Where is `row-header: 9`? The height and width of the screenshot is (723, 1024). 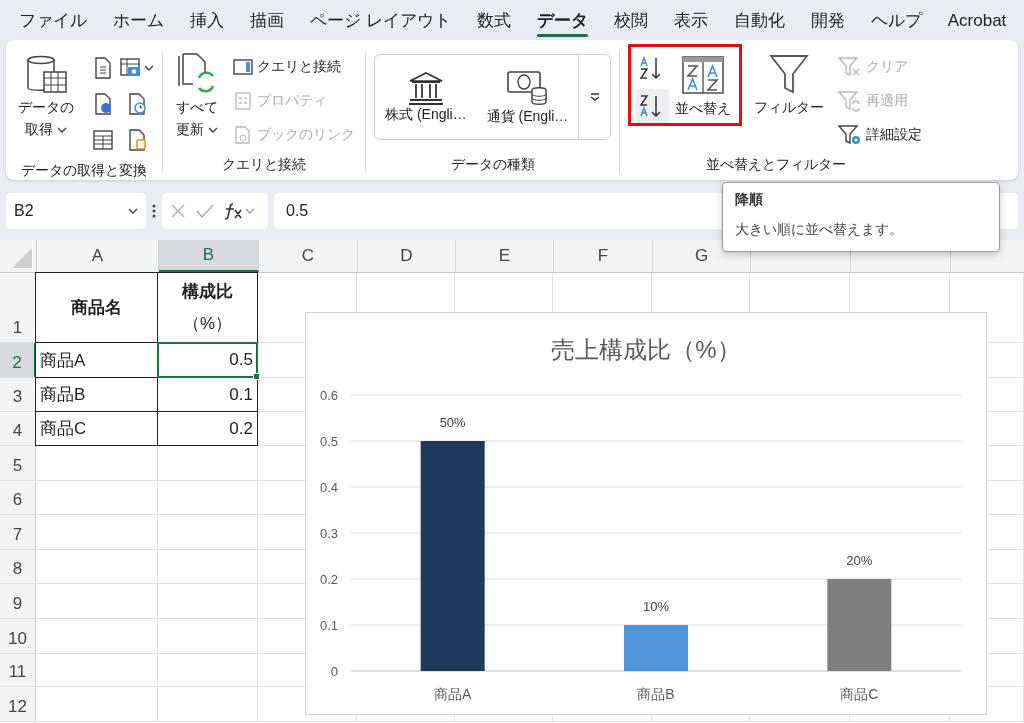 row-header: 9 is located at coordinates (18, 601).